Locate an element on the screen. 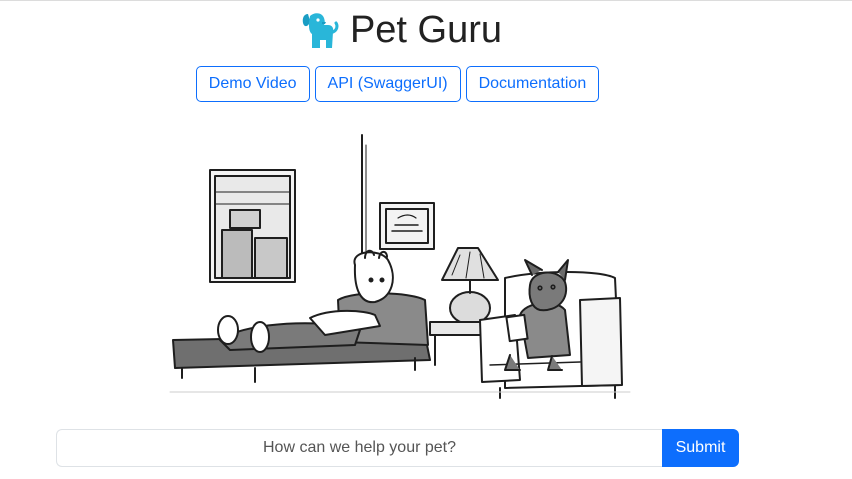 The width and height of the screenshot is (852, 479). search-input is located at coordinates (359, 448).